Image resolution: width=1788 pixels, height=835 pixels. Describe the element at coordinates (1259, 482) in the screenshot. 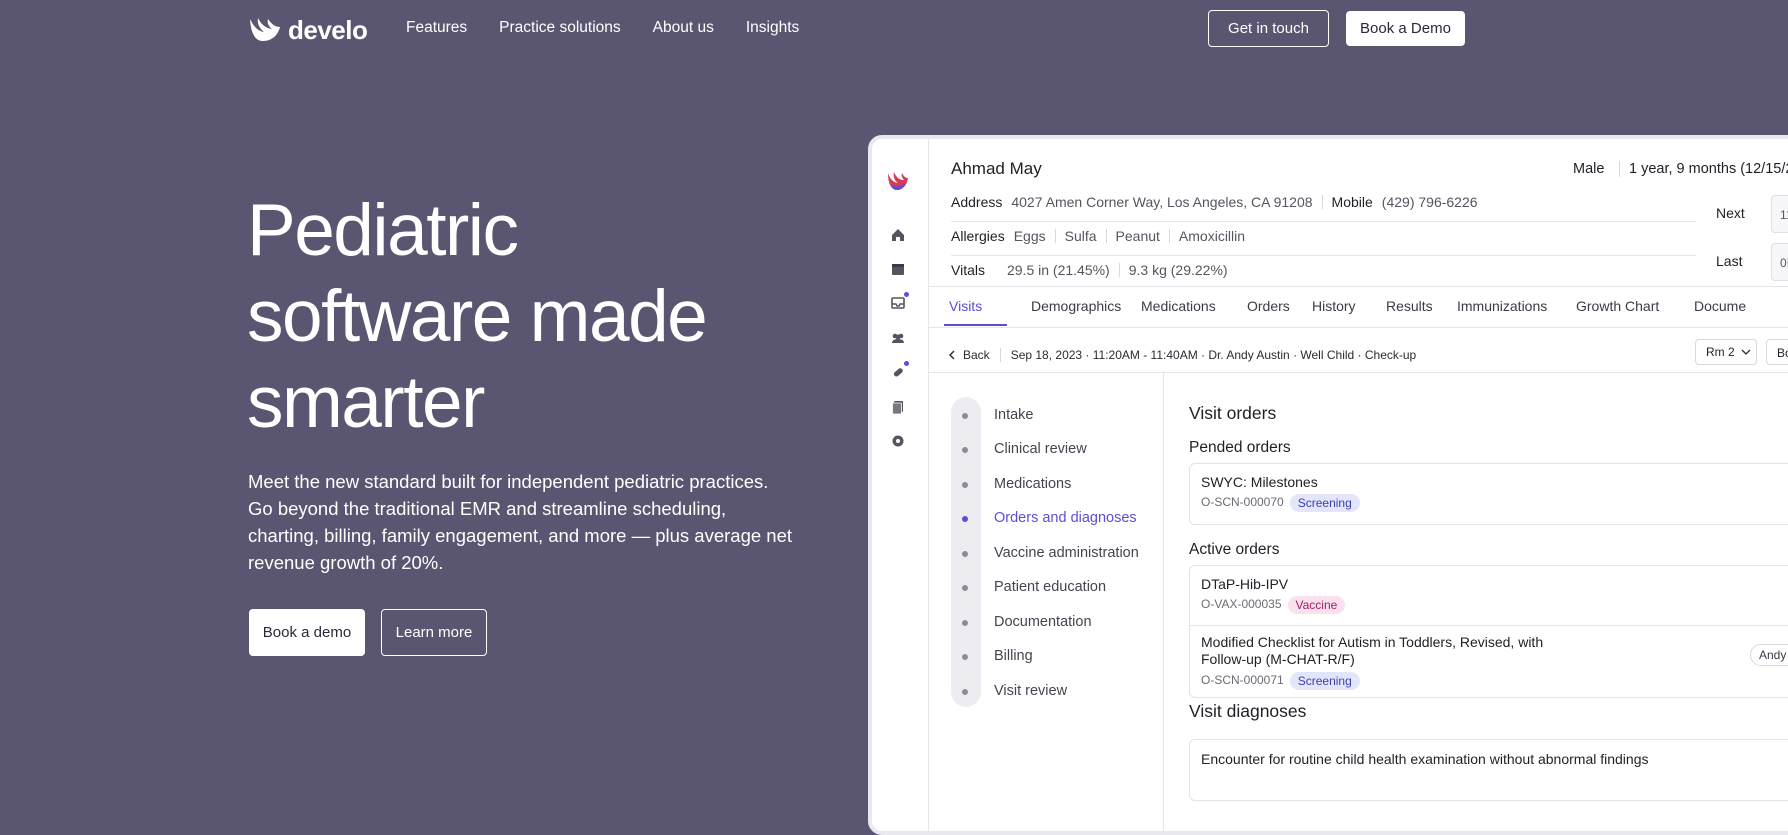

I see `order-name: SWYC: Milestones` at that location.